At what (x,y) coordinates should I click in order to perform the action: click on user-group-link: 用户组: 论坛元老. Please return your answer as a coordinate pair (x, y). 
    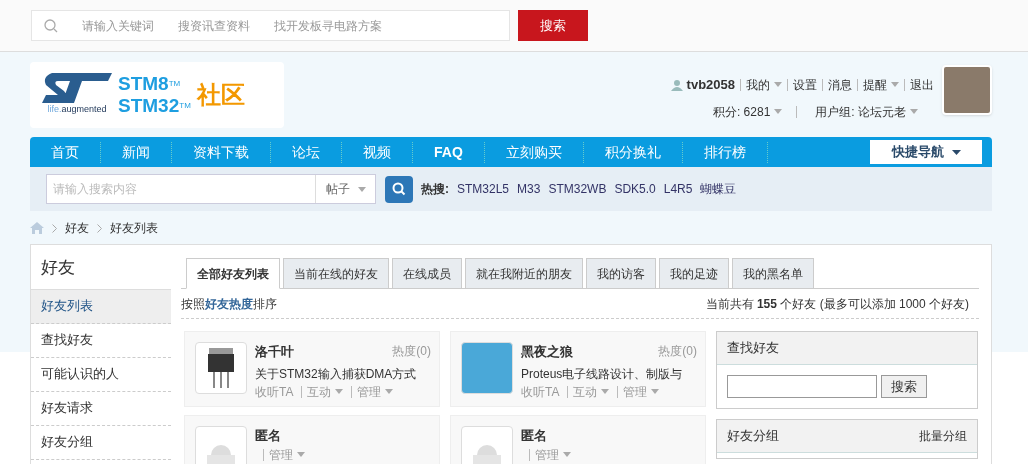
    Looking at the image, I should click on (857, 111).